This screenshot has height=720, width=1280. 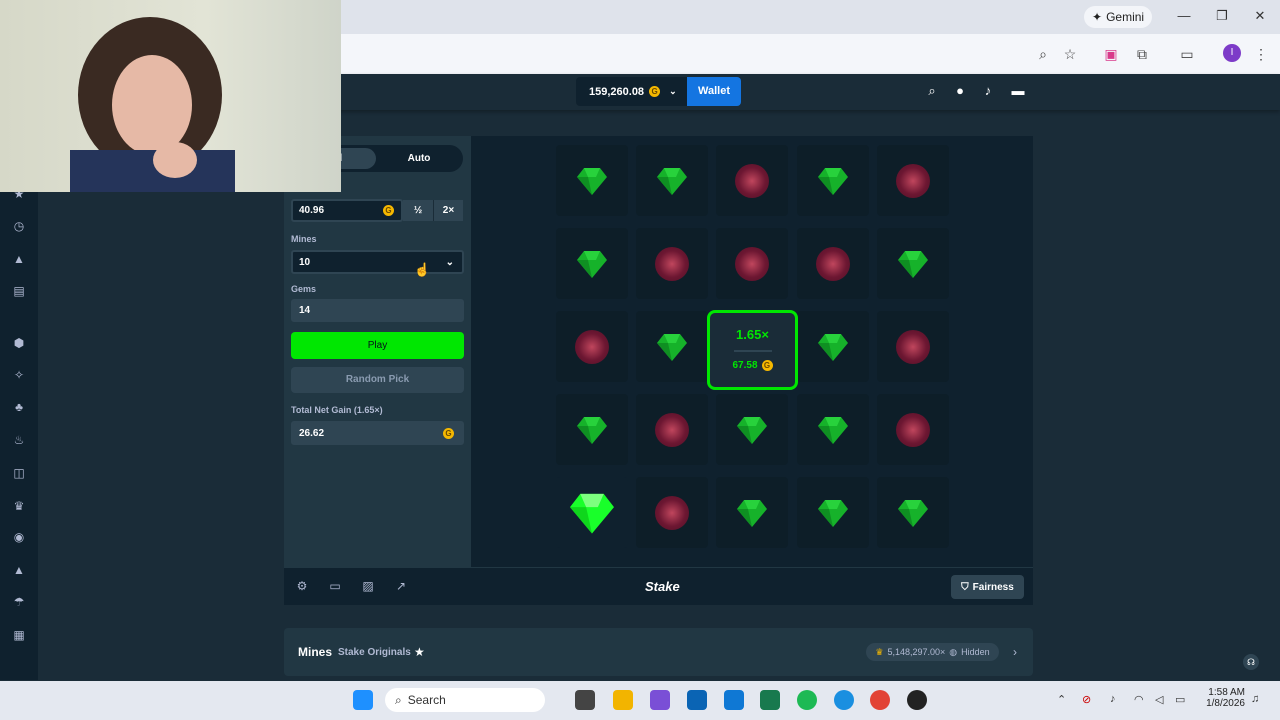 What do you see at coordinates (631, 91) in the screenshot?
I see `balance-selector: 159,260.08 G ⌄` at bounding box center [631, 91].